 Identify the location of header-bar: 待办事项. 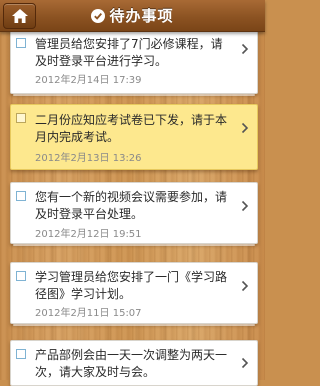
(132, 16).